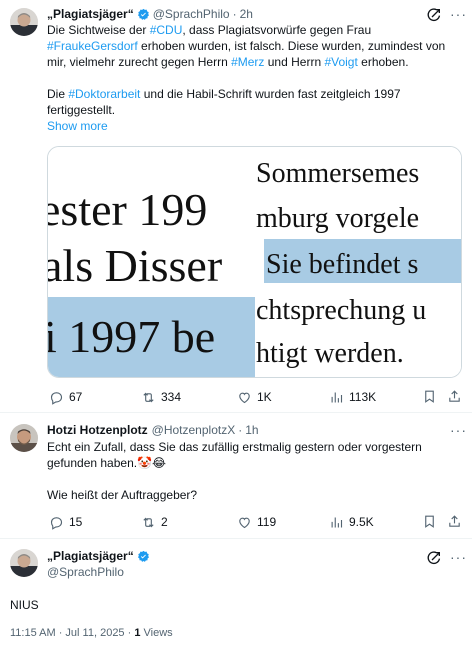  What do you see at coordinates (76, 522) in the screenshot?
I see `reply-count: 15` at bounding box center [76, 522].